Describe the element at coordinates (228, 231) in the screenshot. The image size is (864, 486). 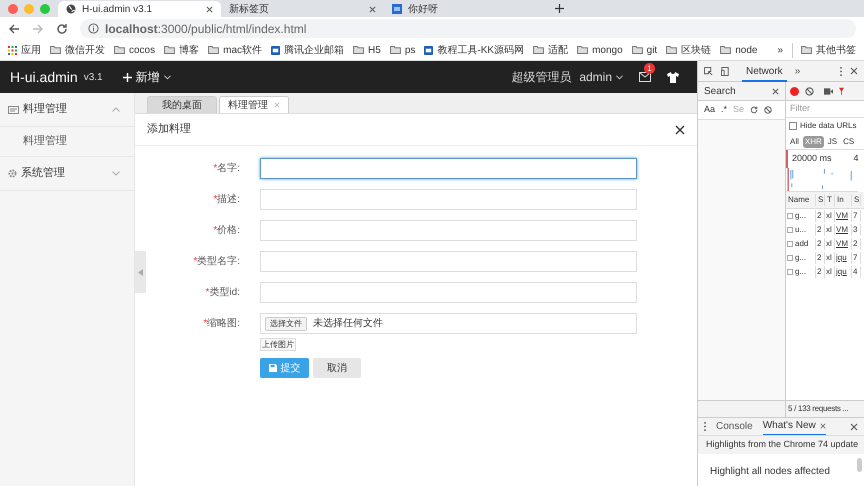
I see `field-label: 价格:` at that location.